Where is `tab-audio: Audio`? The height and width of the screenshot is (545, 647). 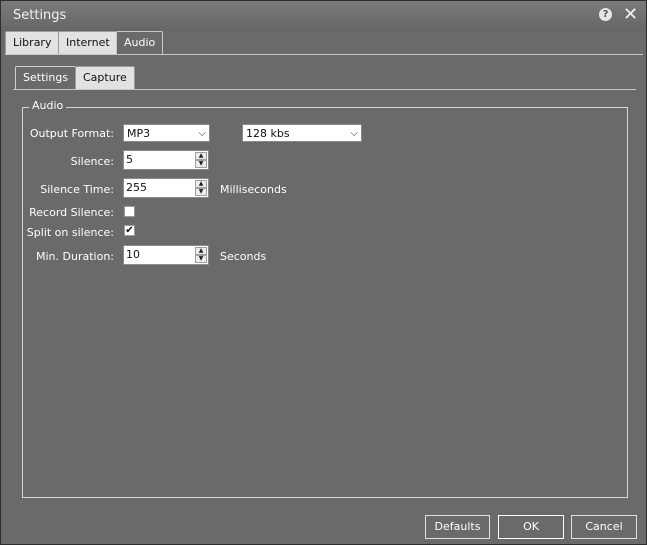
tab-audio: Audio is located at coordinates (140, 43).